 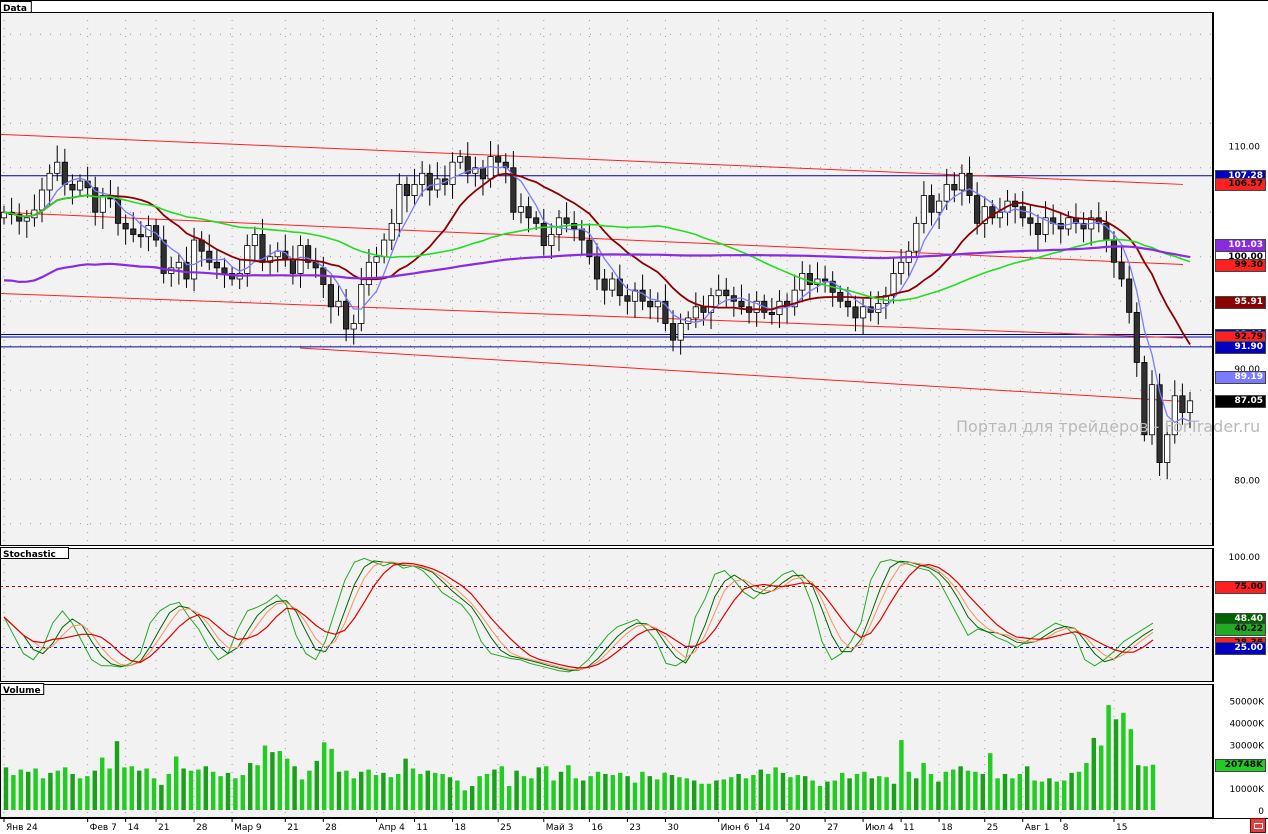 I want to click on x-tick-label-5: Мар 9, so click(x=248, y=828).